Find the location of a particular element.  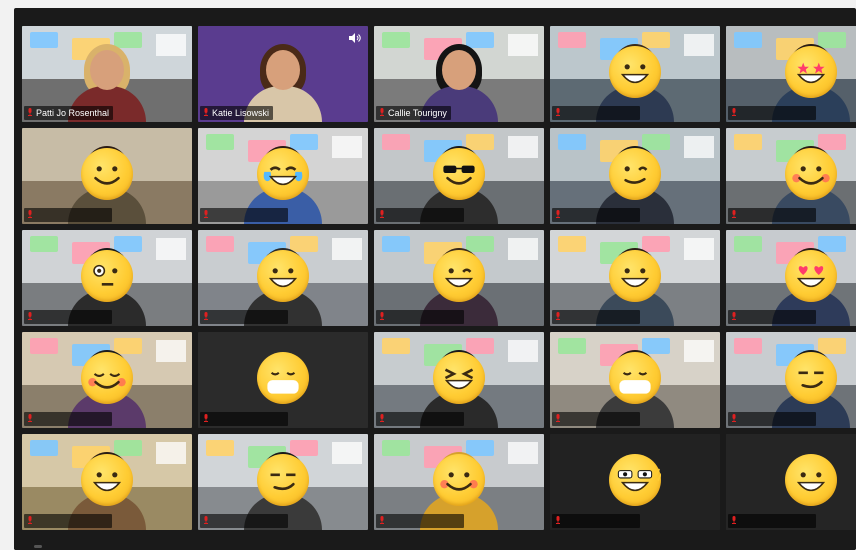

smirk-face-icon is located at coordinates (283, 480).